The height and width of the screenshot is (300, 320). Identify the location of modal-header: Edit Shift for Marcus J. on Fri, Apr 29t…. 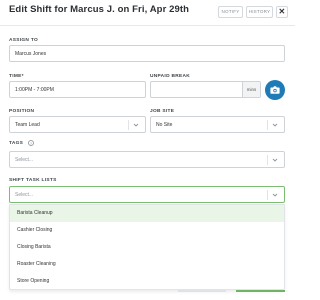
(147, 11).